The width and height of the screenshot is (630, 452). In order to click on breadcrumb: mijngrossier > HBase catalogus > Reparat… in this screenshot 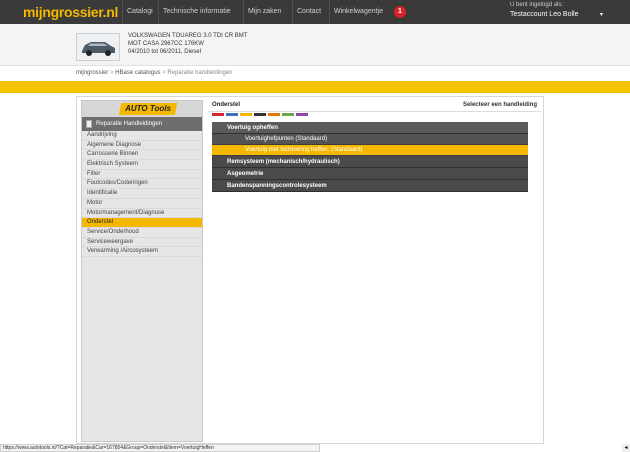, I will do `click(154, 73)`.